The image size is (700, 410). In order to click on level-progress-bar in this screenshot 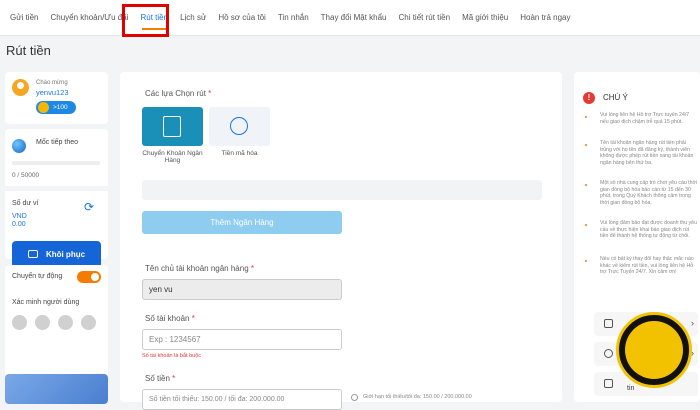, I will do `click(56, 163)`.